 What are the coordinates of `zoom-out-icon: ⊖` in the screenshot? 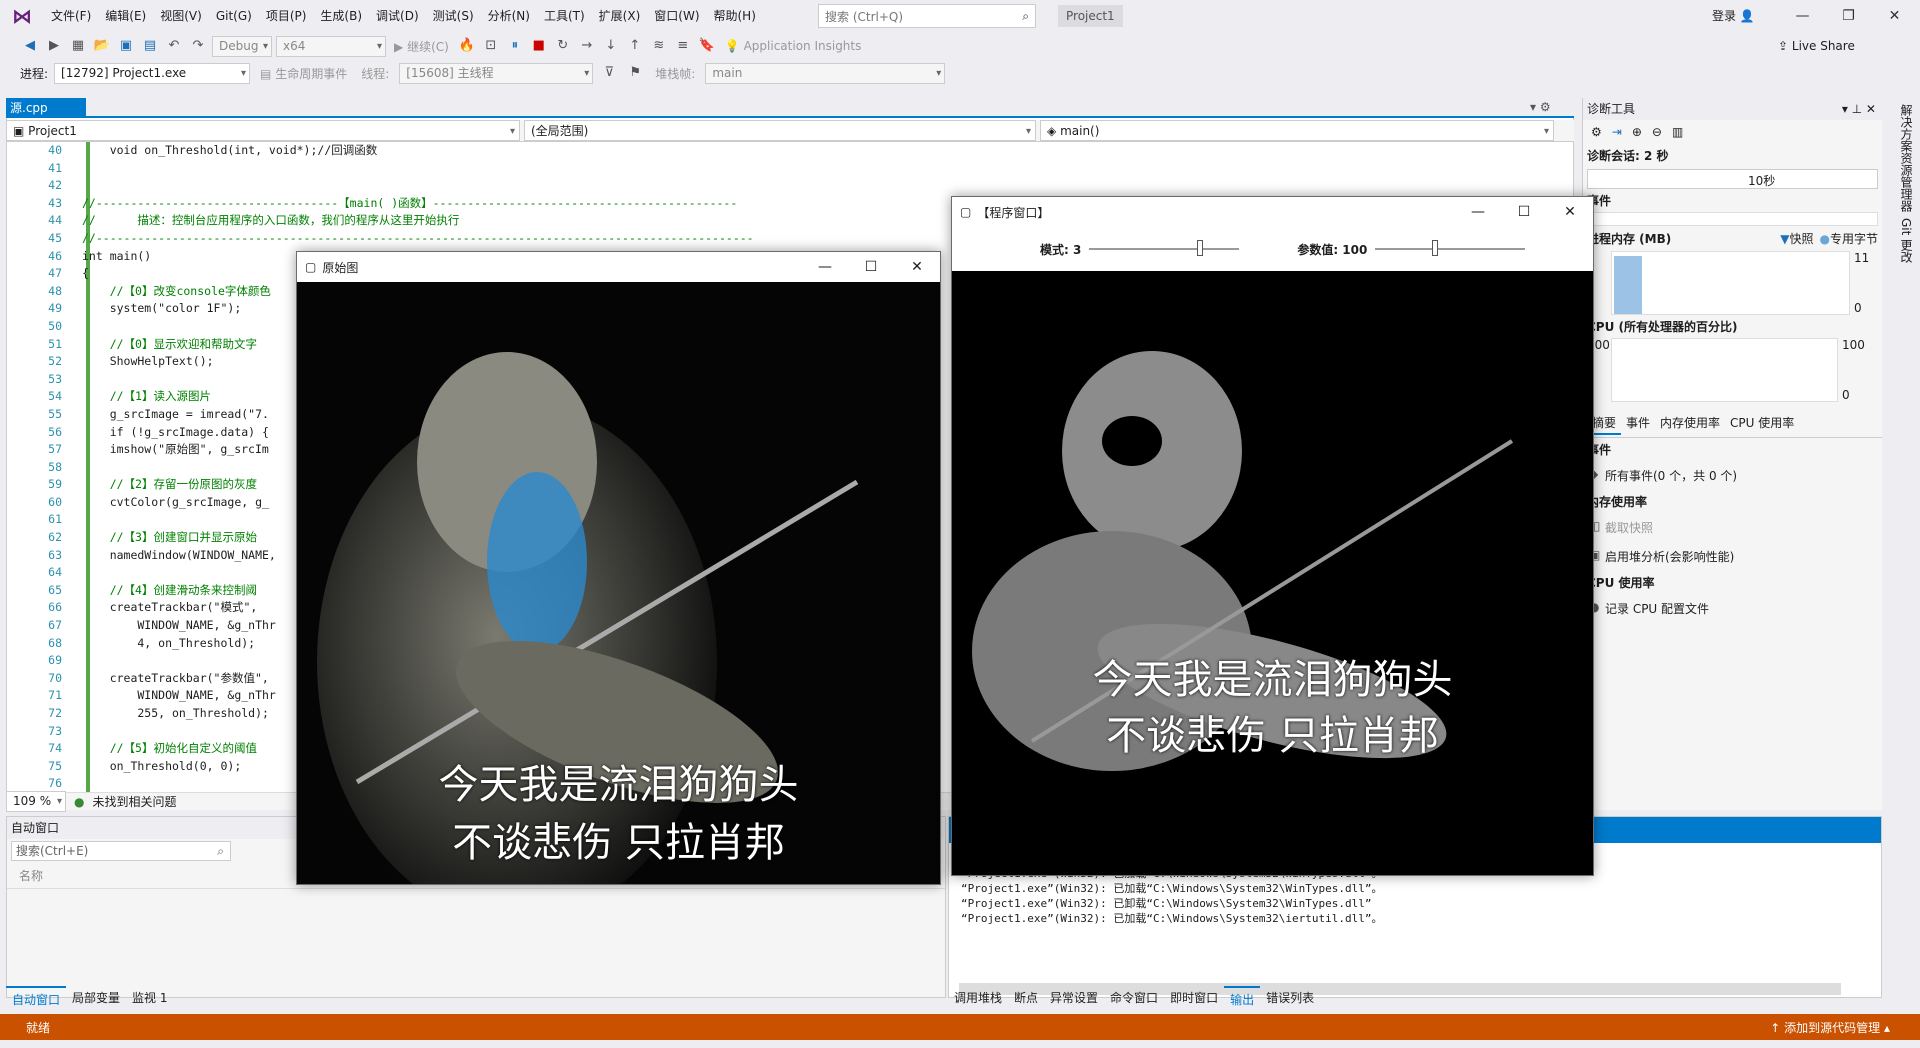 It's located at (1657, 132).